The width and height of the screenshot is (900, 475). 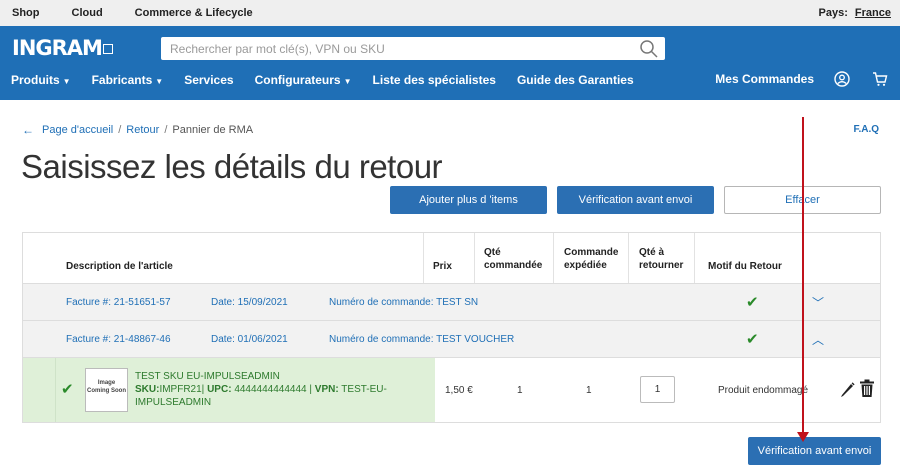 I want to click on nav-configurateurs: Configurateurs ▼, so click(x=303, y=80).